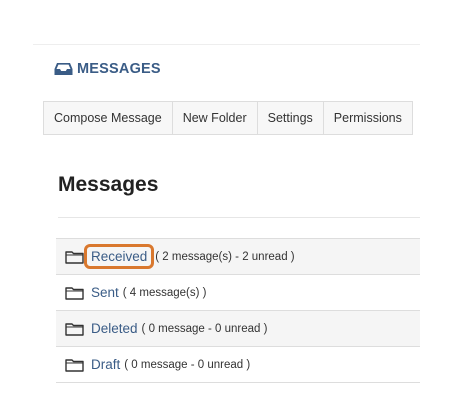 This screenshot has height=420, width=463. I want to click on inbox-icon, so click(63, 69).